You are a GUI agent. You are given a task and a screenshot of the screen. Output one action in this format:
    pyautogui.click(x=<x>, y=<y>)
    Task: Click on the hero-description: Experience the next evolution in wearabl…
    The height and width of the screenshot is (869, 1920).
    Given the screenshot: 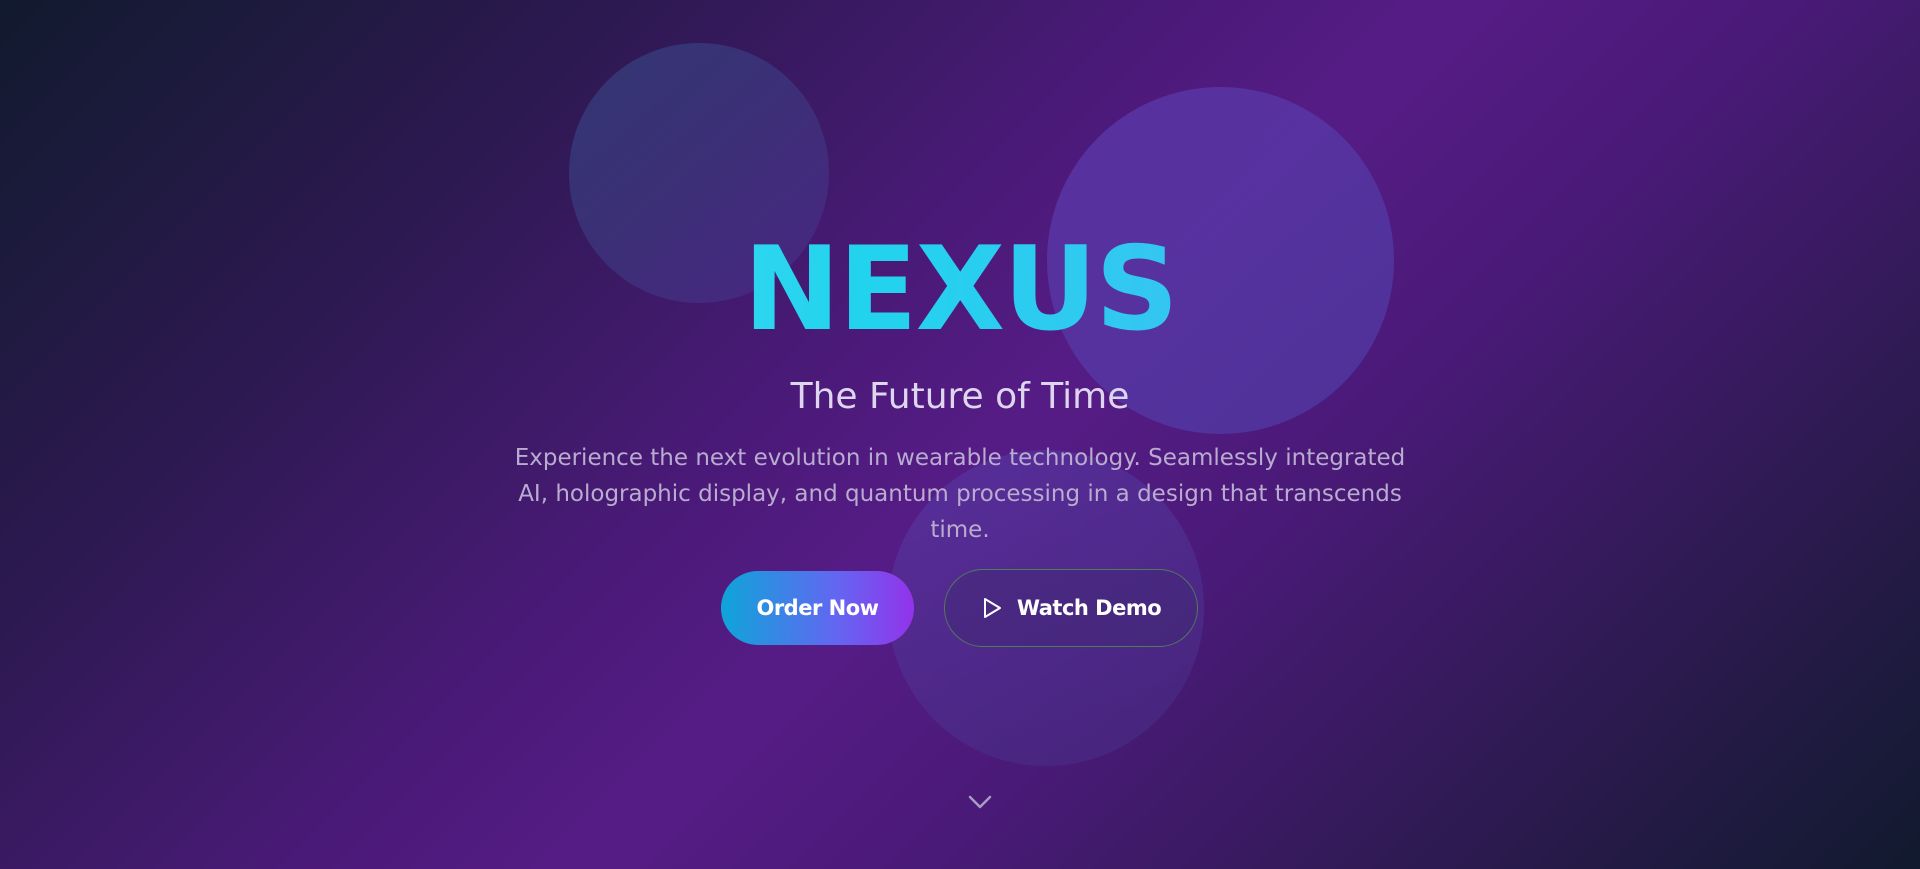 What is the action you would take?
    pyautogui.click(x=960, y=494)
    